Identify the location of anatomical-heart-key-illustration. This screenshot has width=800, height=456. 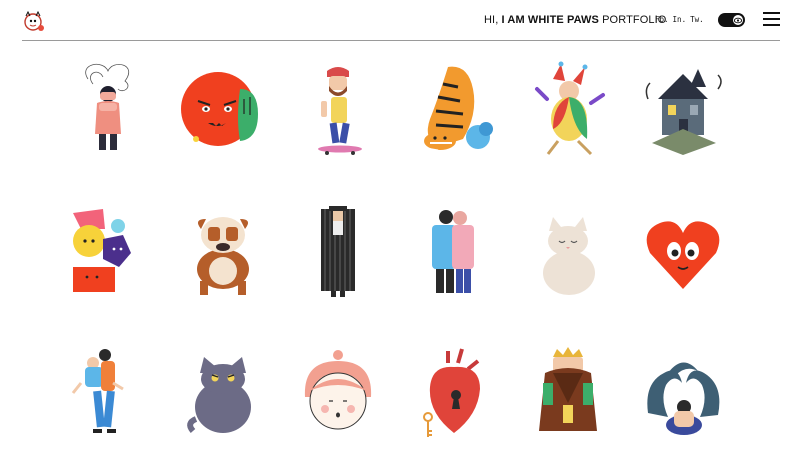
(453, 393).